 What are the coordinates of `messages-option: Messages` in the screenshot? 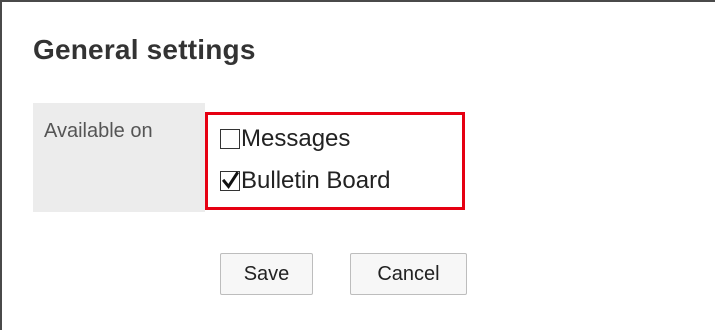 It's located at (285, 139).